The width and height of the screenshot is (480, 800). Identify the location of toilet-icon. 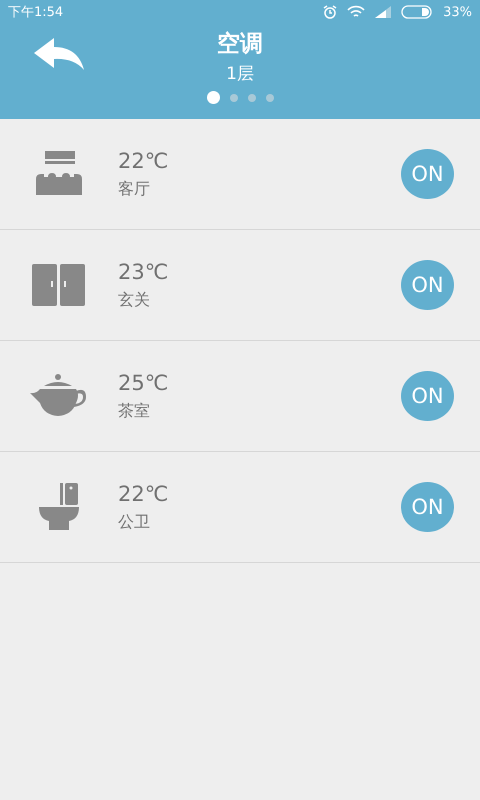
(59, 507).